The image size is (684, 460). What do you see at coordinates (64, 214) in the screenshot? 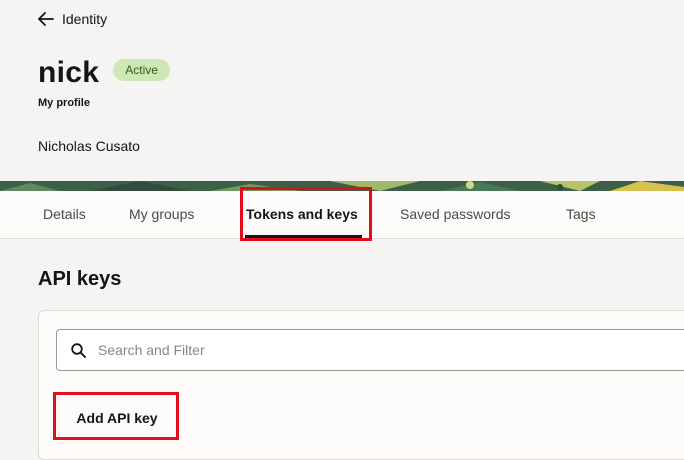
I see `tab-details: Details` at bounding box center [64, 214].